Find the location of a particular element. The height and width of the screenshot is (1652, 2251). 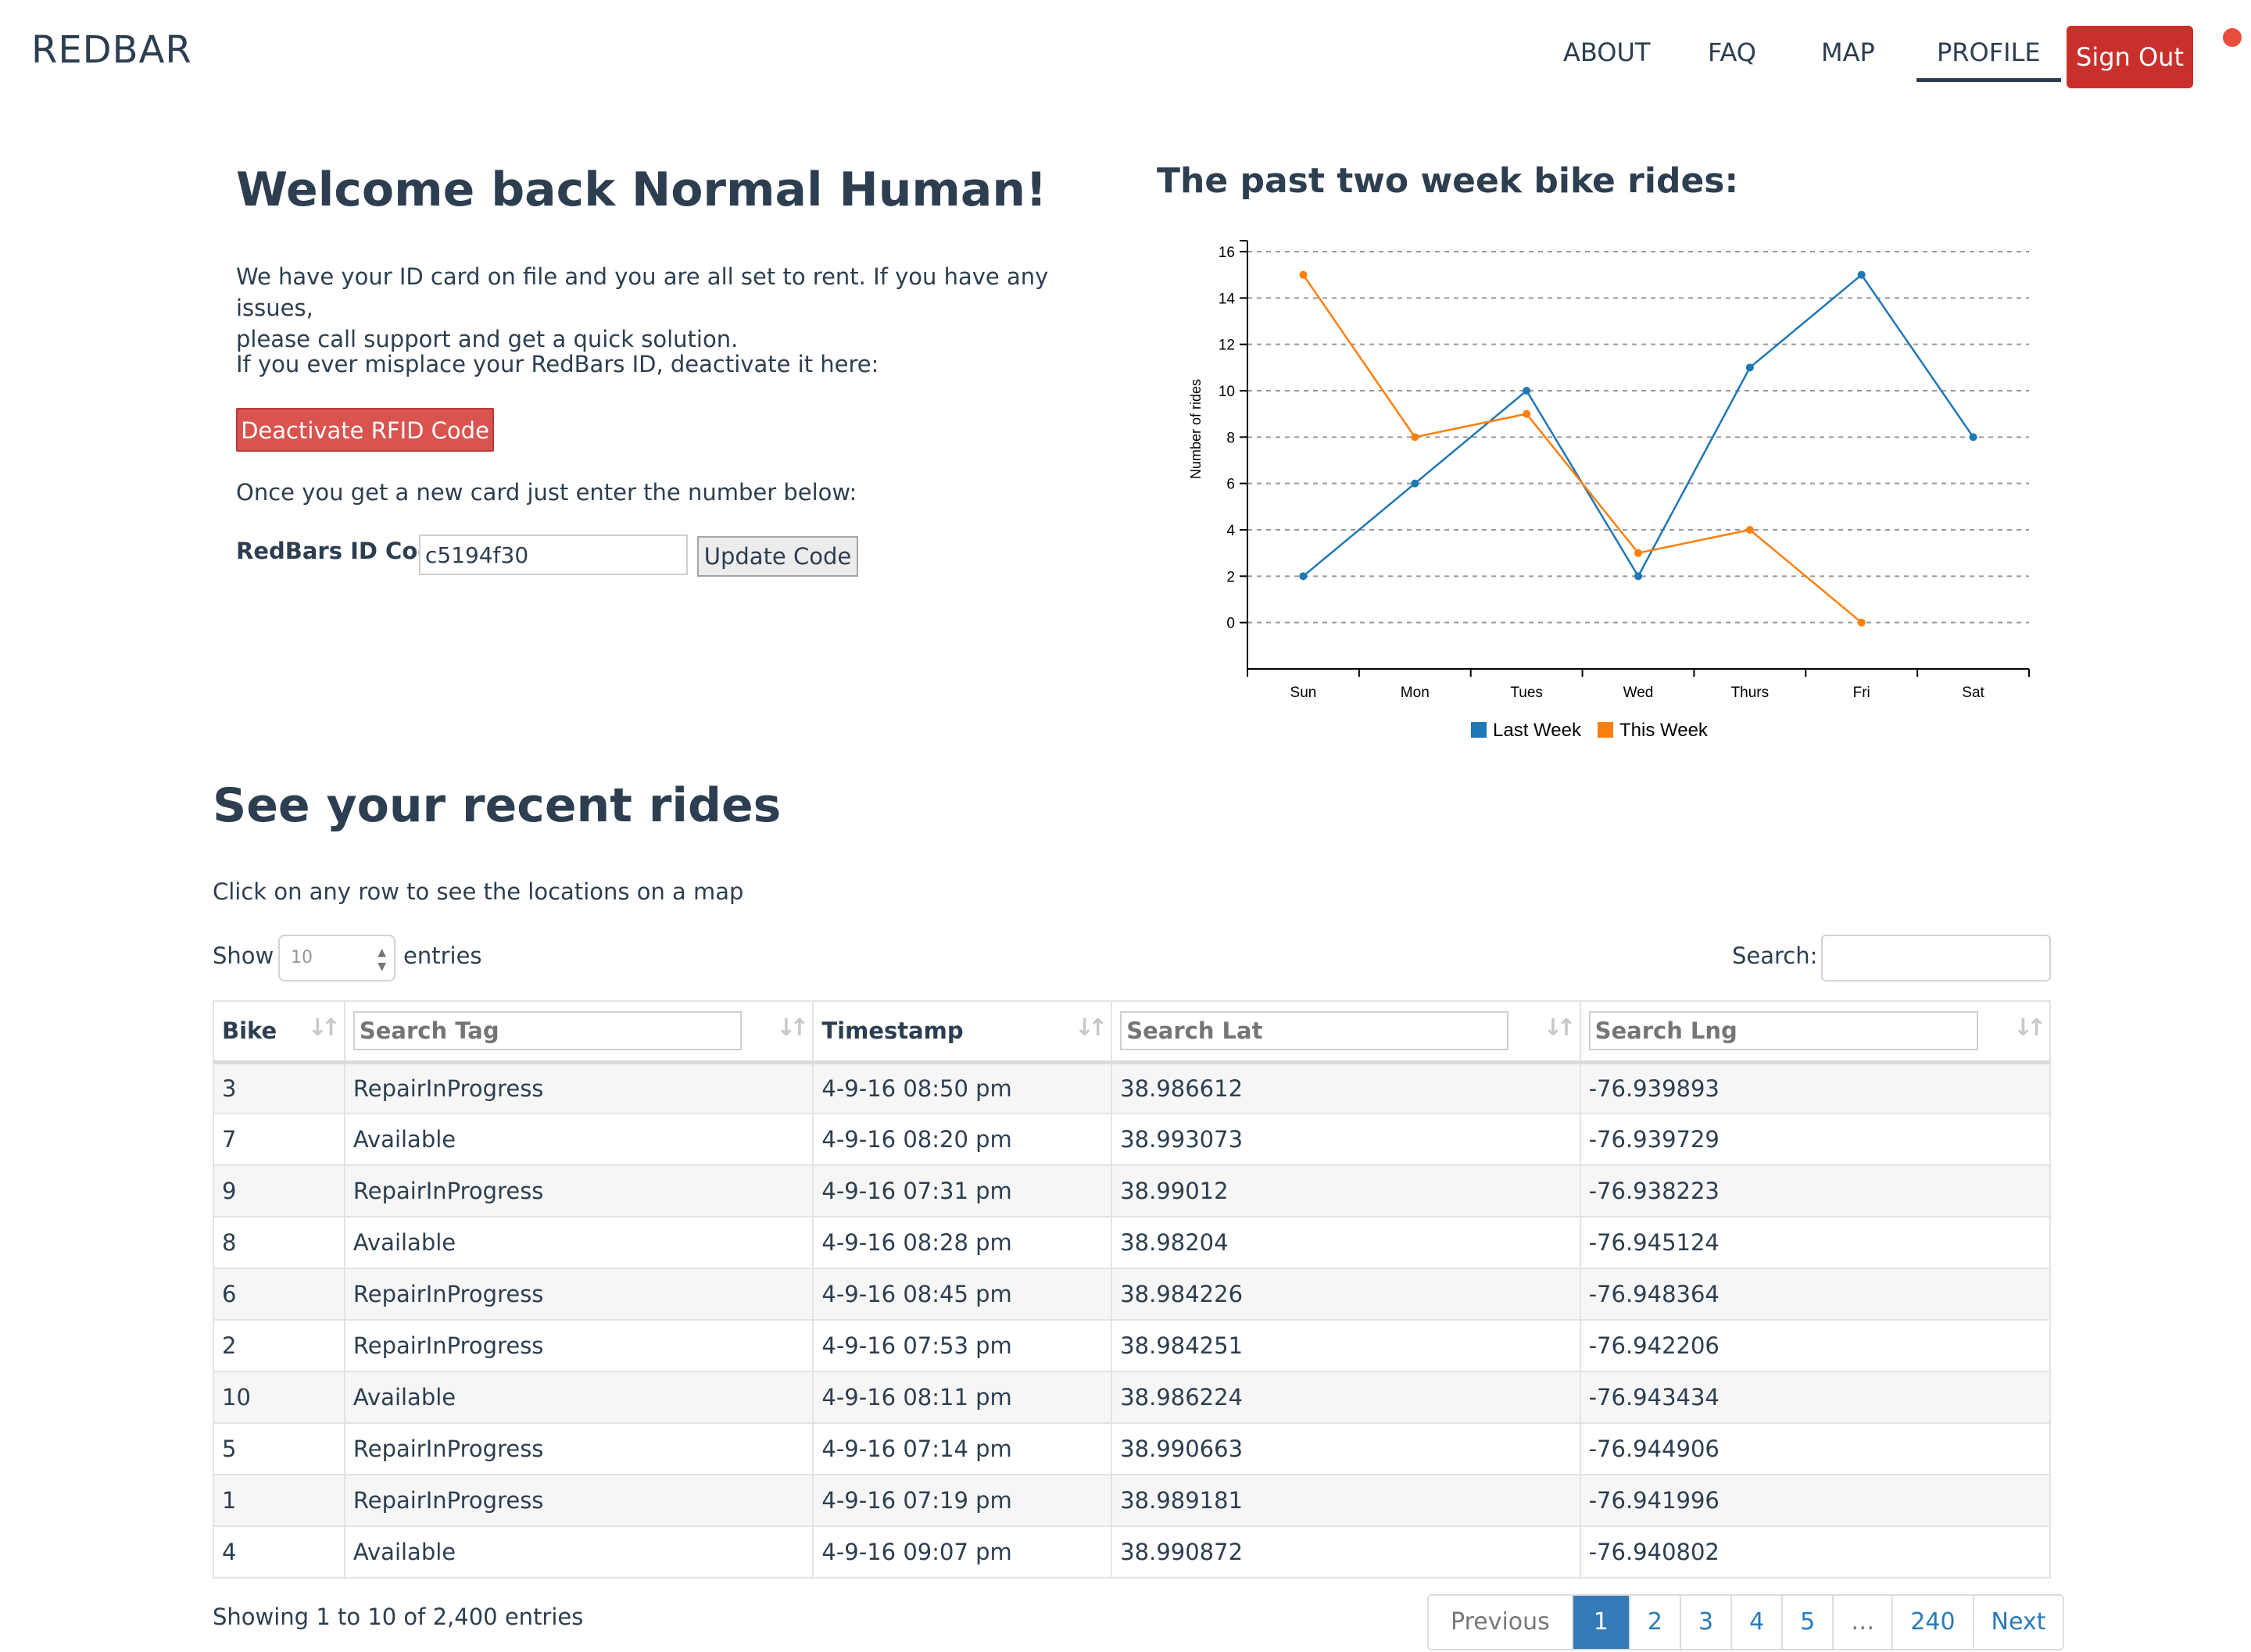

id-code-input is located at coordinates (553, 555).